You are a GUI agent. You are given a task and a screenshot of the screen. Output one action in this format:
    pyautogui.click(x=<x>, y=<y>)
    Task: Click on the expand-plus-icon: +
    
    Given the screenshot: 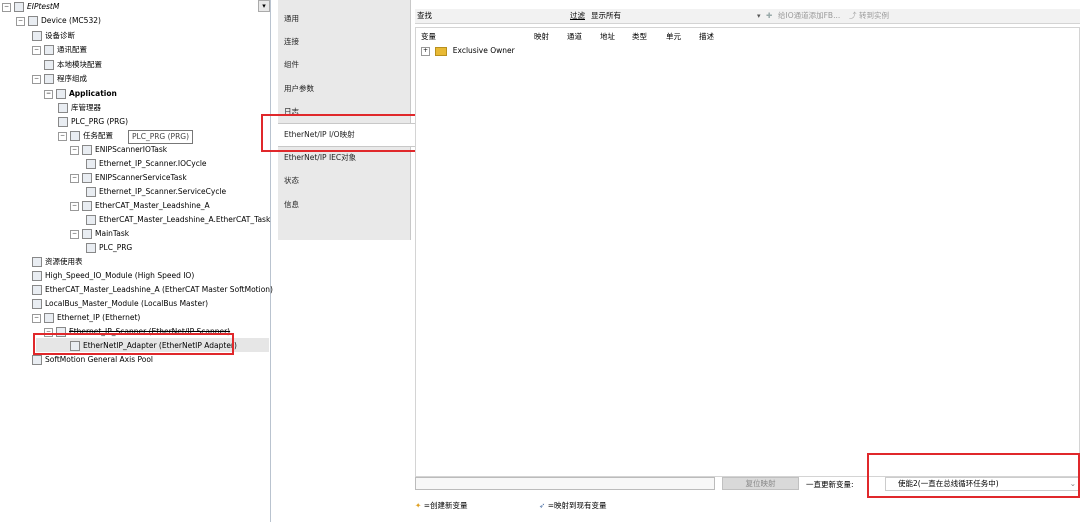 What is the action you would take?
    pyautogui.click(x=425, y=51)
    